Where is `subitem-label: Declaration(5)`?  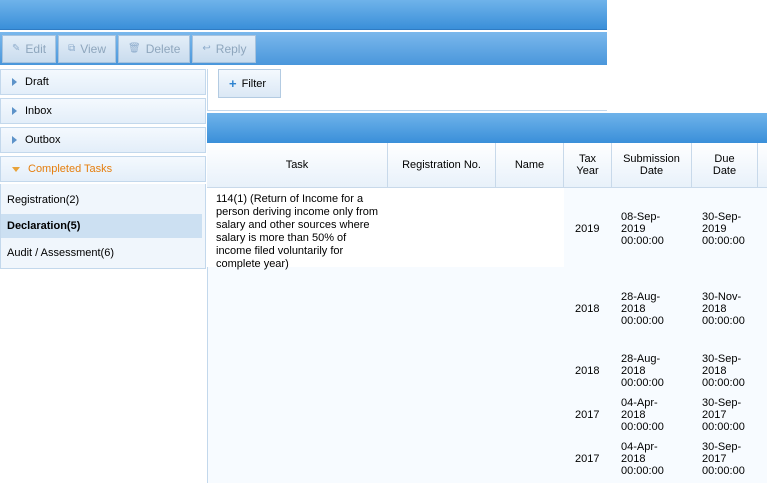 subitem-label: Declaration(5) is located at coordinates (44, 226).